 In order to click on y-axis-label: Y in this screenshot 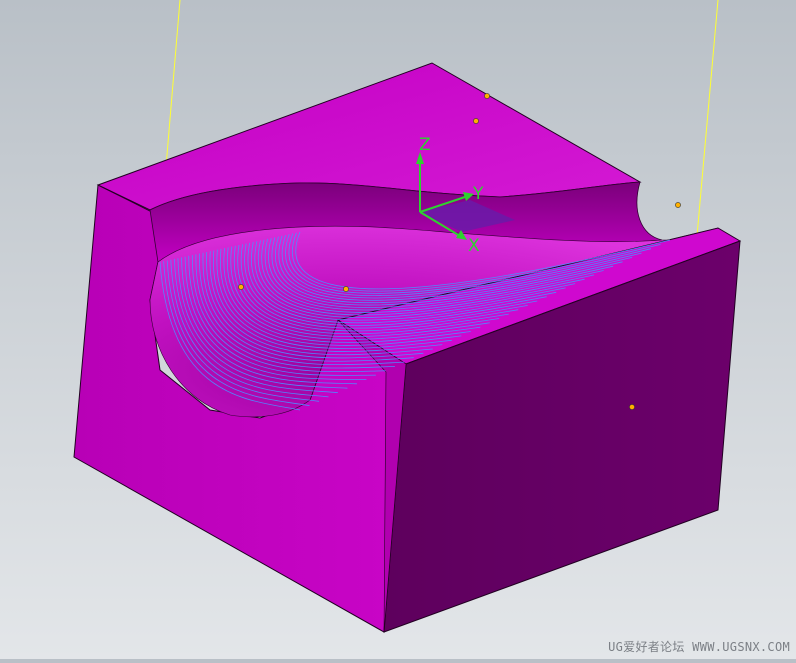, I will do `click(478, 194)`.